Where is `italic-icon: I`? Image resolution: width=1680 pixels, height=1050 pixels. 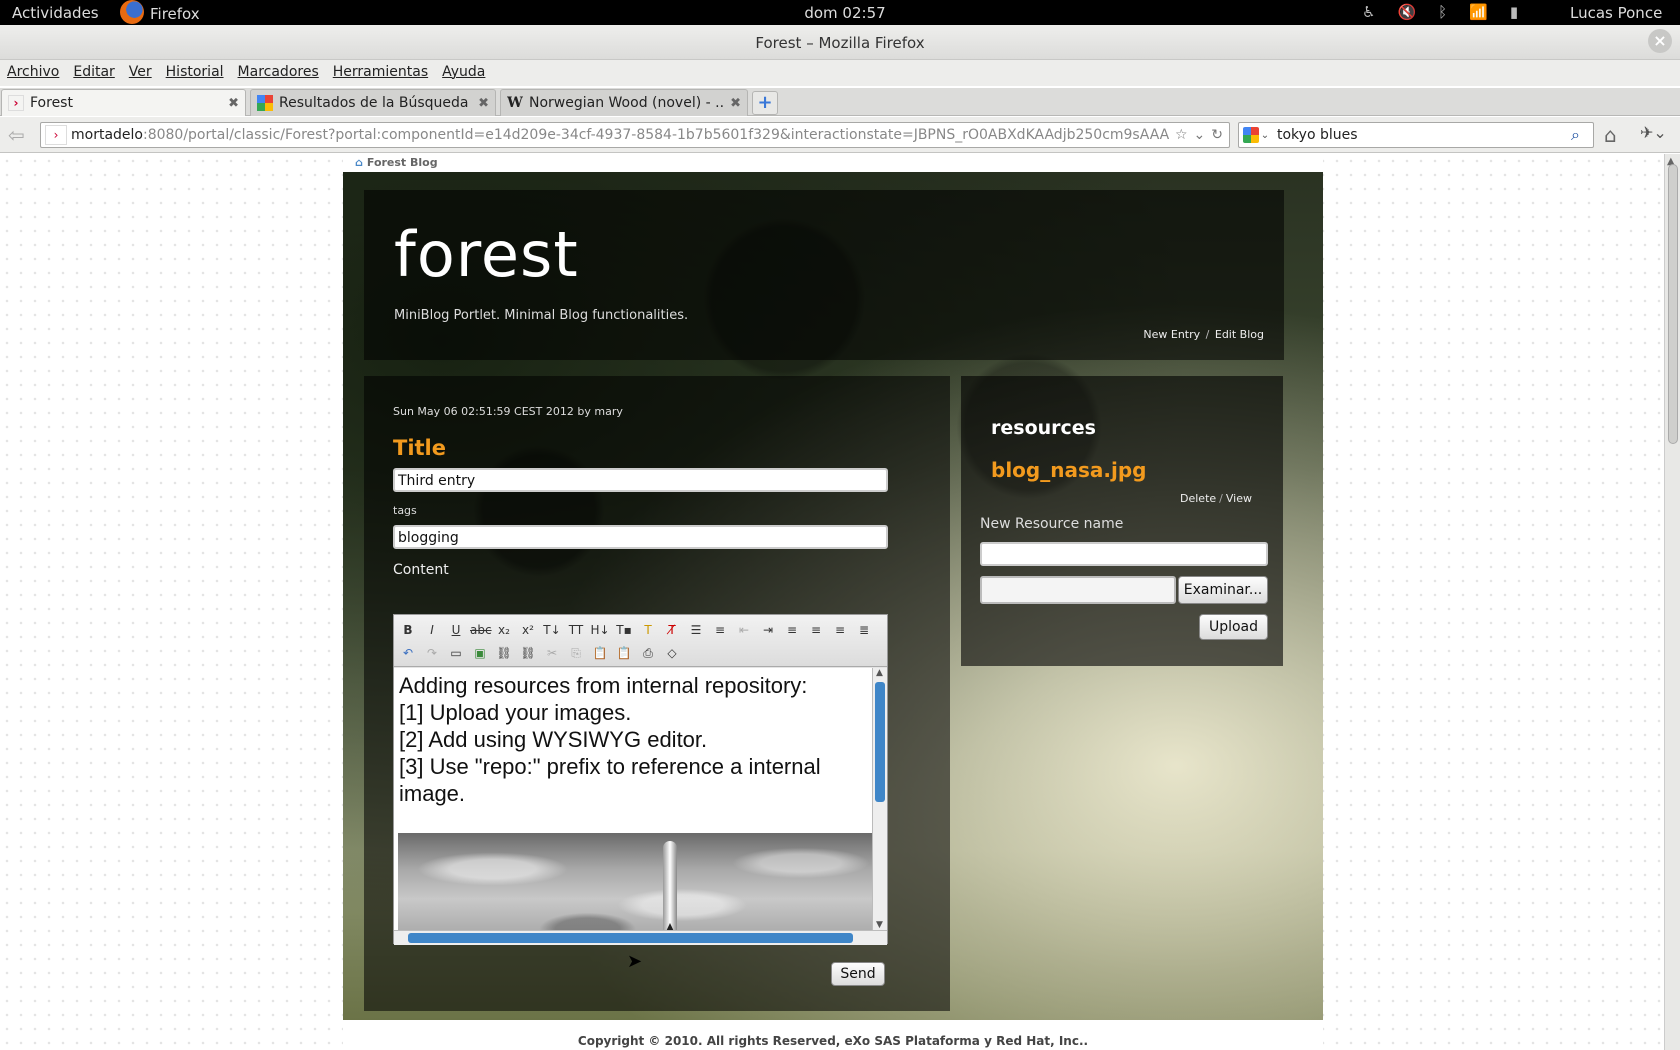 italic-icon: I is located at coordinates (432, 630).